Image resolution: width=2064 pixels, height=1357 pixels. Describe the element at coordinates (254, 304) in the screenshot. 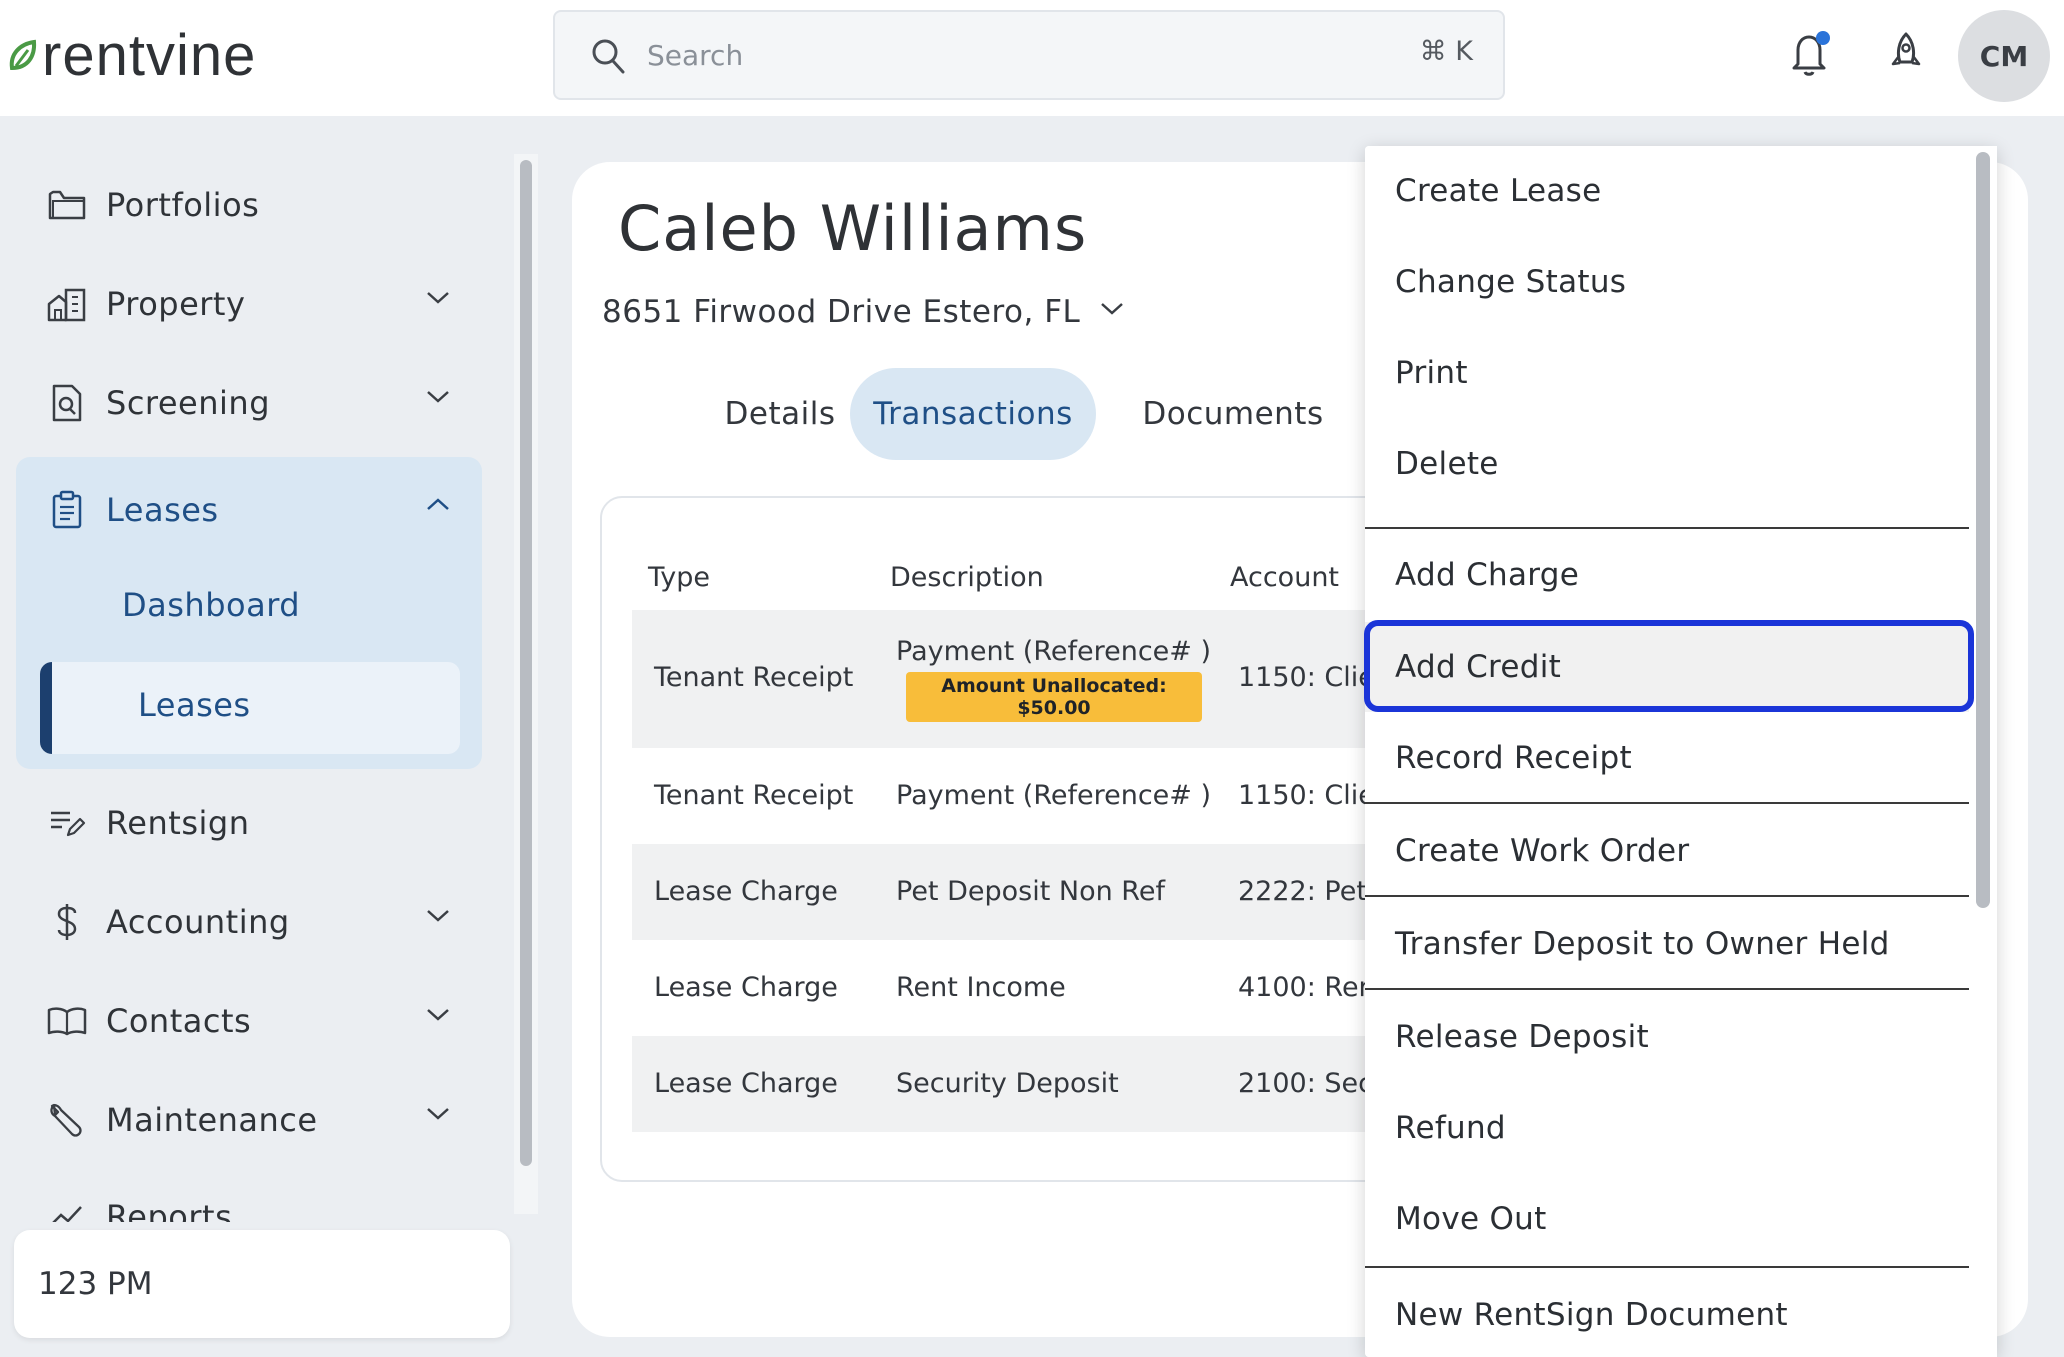

I see `sidebar-item-property: Property` at that location.